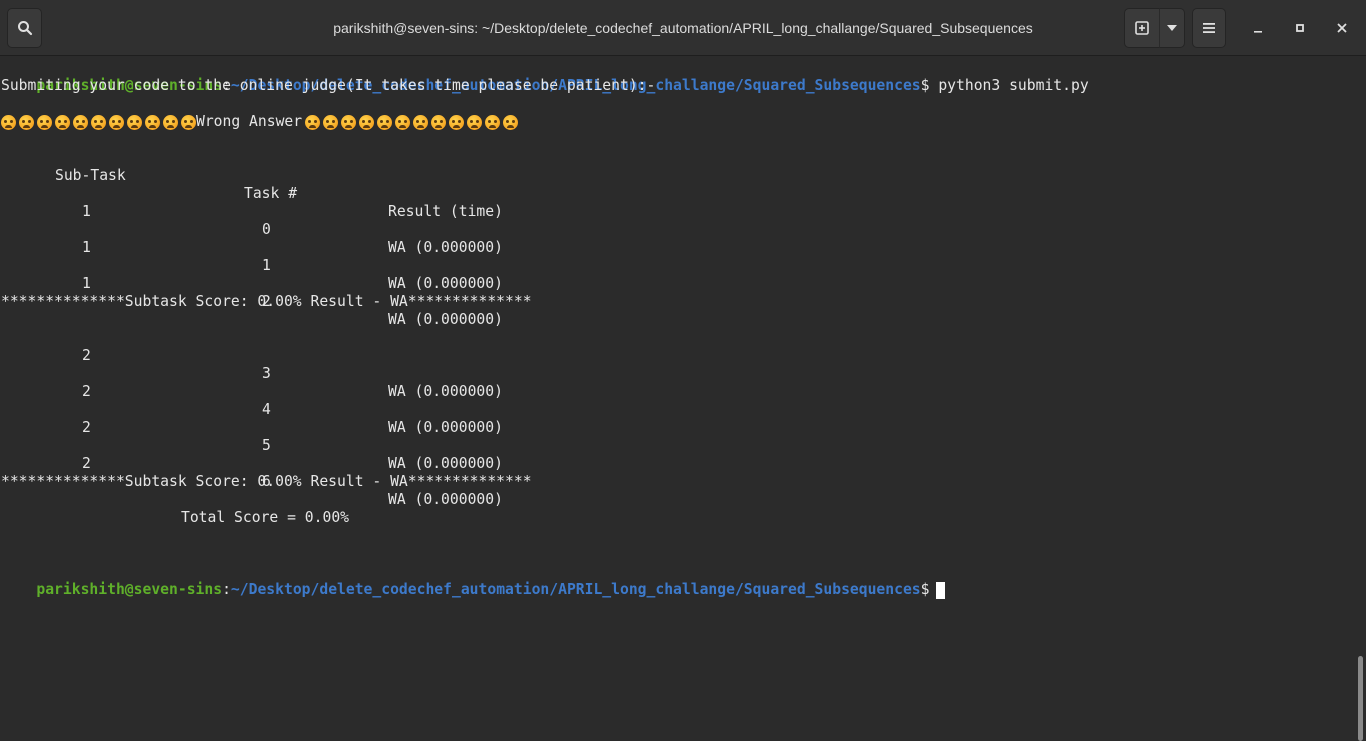 The height and width of the screenshot is (741, 1366). I want to click on search-icon, so click(24, 28).